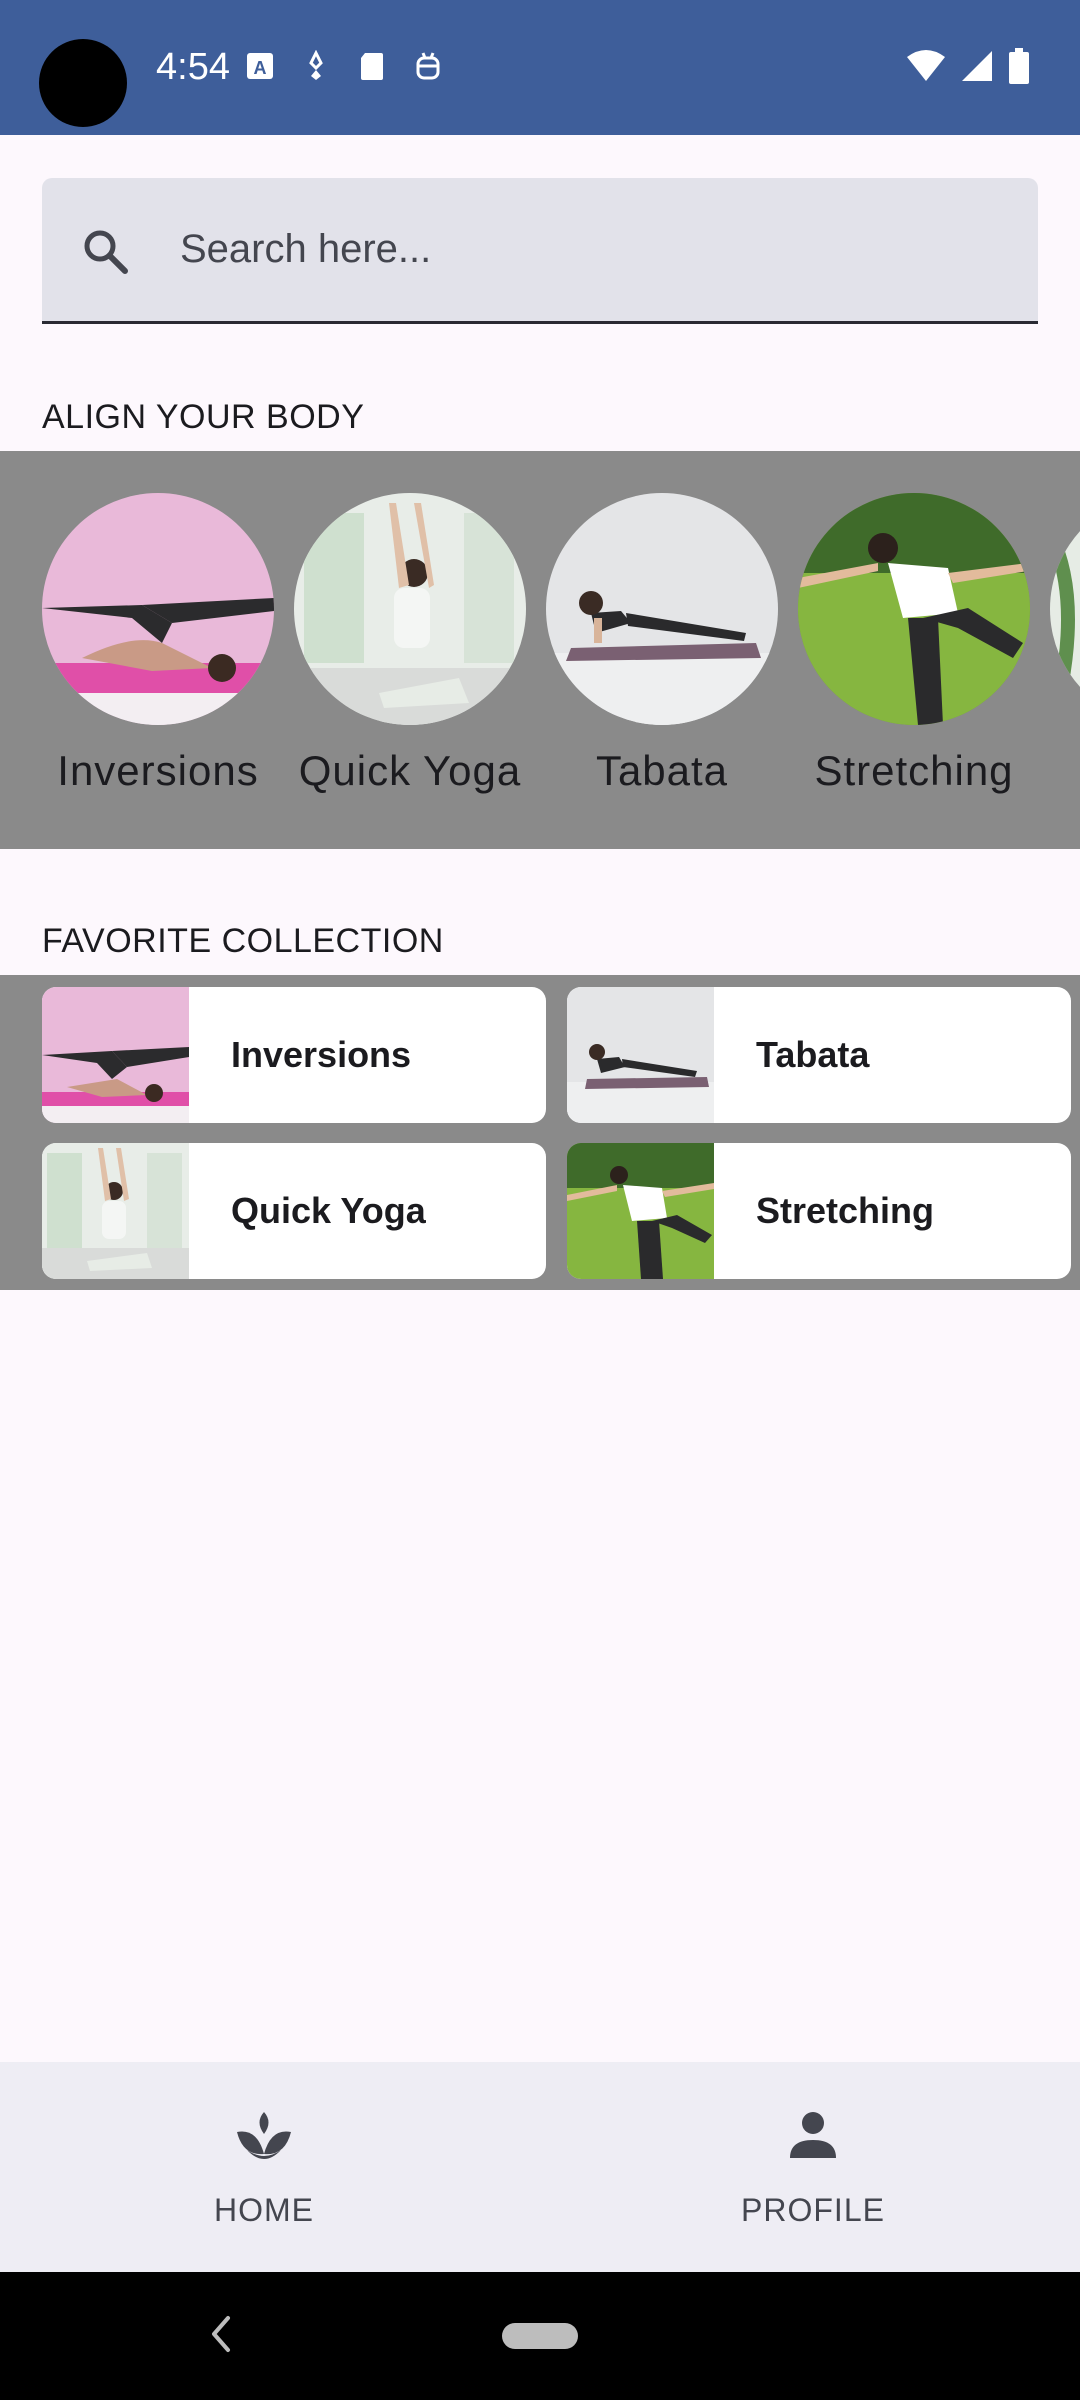 Image resolution: width=1080 pixels, height=2400 pixels. What do you see at coordinates (221, 2336) in the screenshot?
I see `back-icon` at bounding box center [221, 2336].